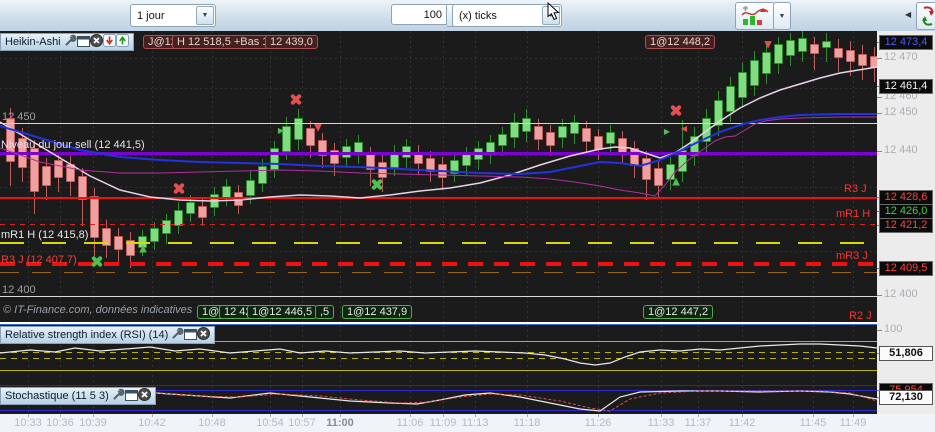  Describe the element at coordinates (143, 248) in the screenshot. I see `signal-marker: ▲` at that location.